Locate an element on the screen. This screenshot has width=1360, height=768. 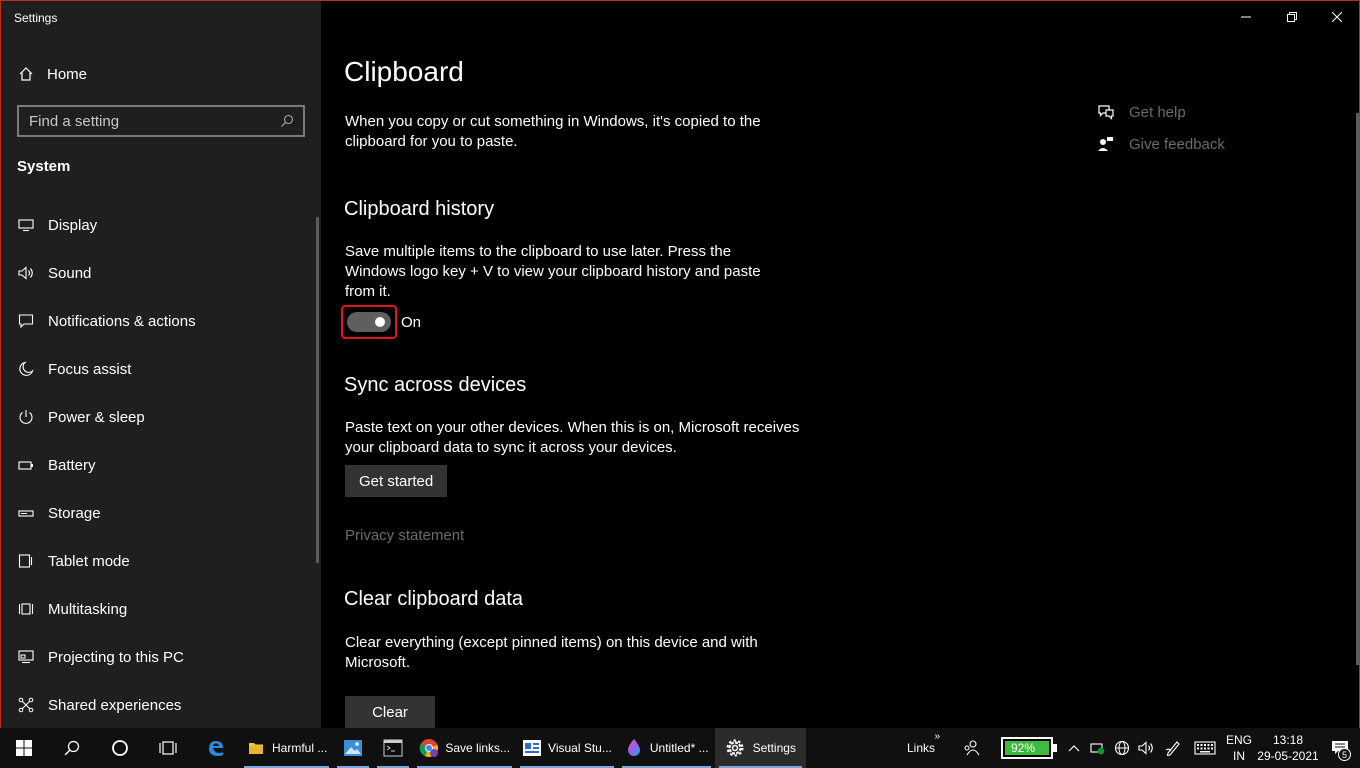
battery-meter: 92% is located at coordinates (1027, 748).